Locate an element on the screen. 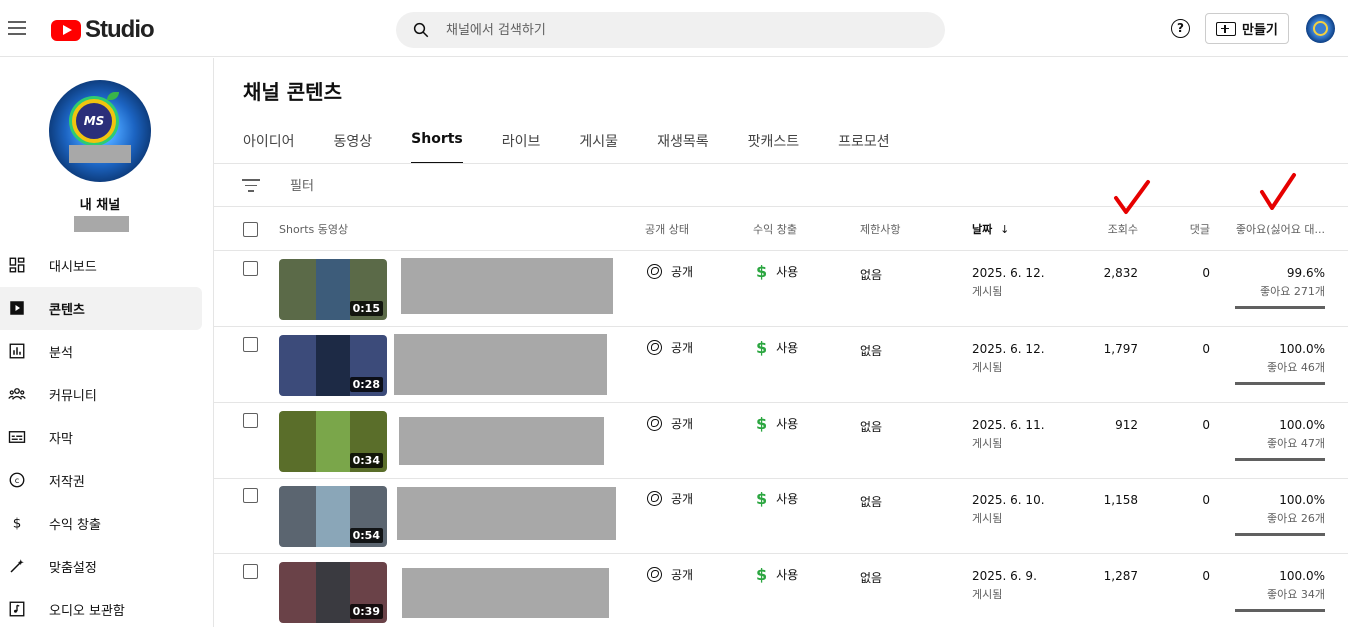  sidebar-item-monetization: $ 수익 창출 is located at coordinates (107, 523).